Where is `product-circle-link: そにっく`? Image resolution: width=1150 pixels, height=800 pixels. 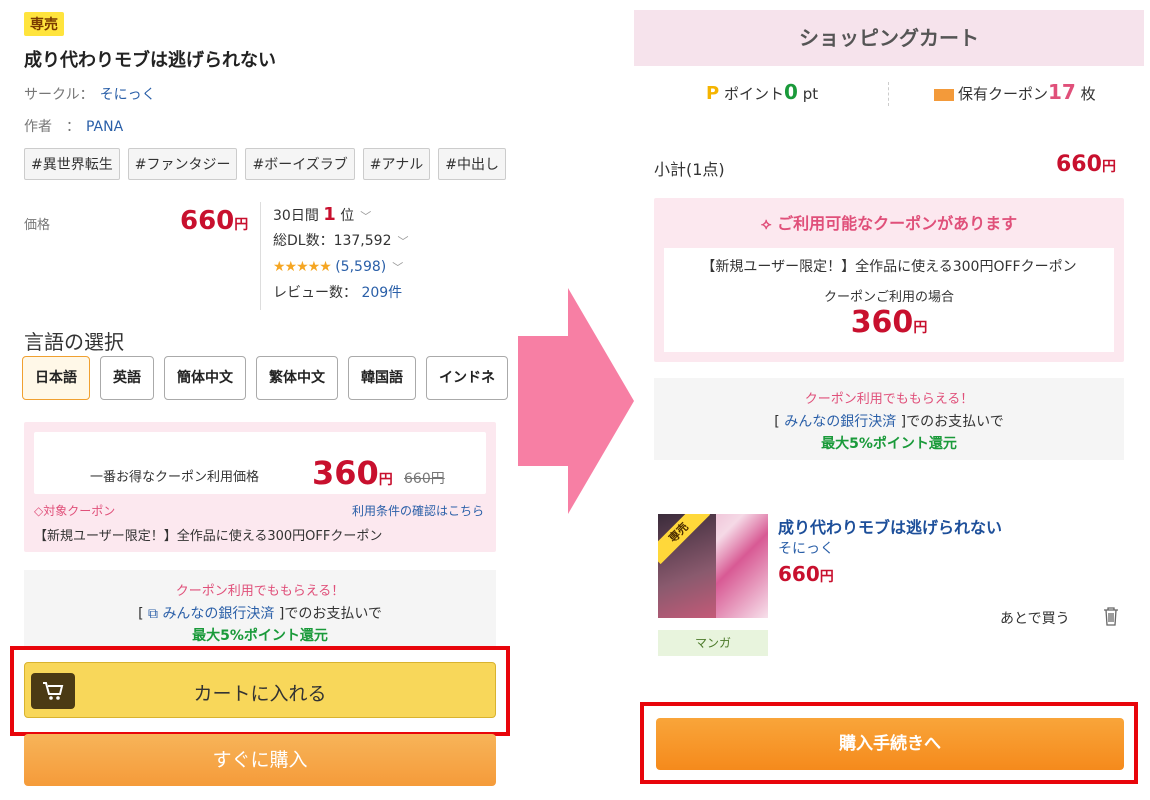 product-circle-link: そにっく is located at coordinates (806, 548).